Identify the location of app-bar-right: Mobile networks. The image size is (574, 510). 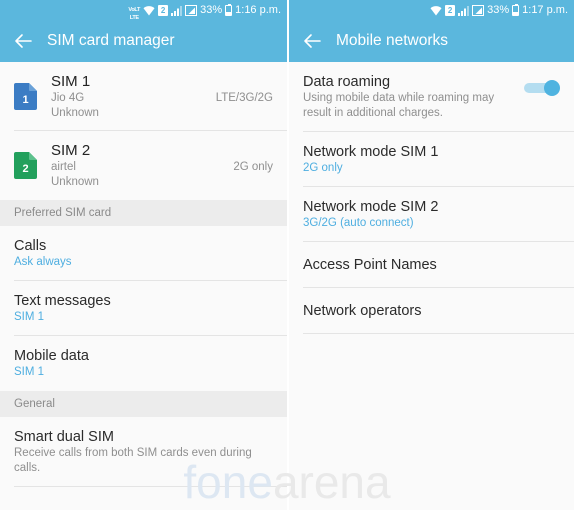
(431, 41).